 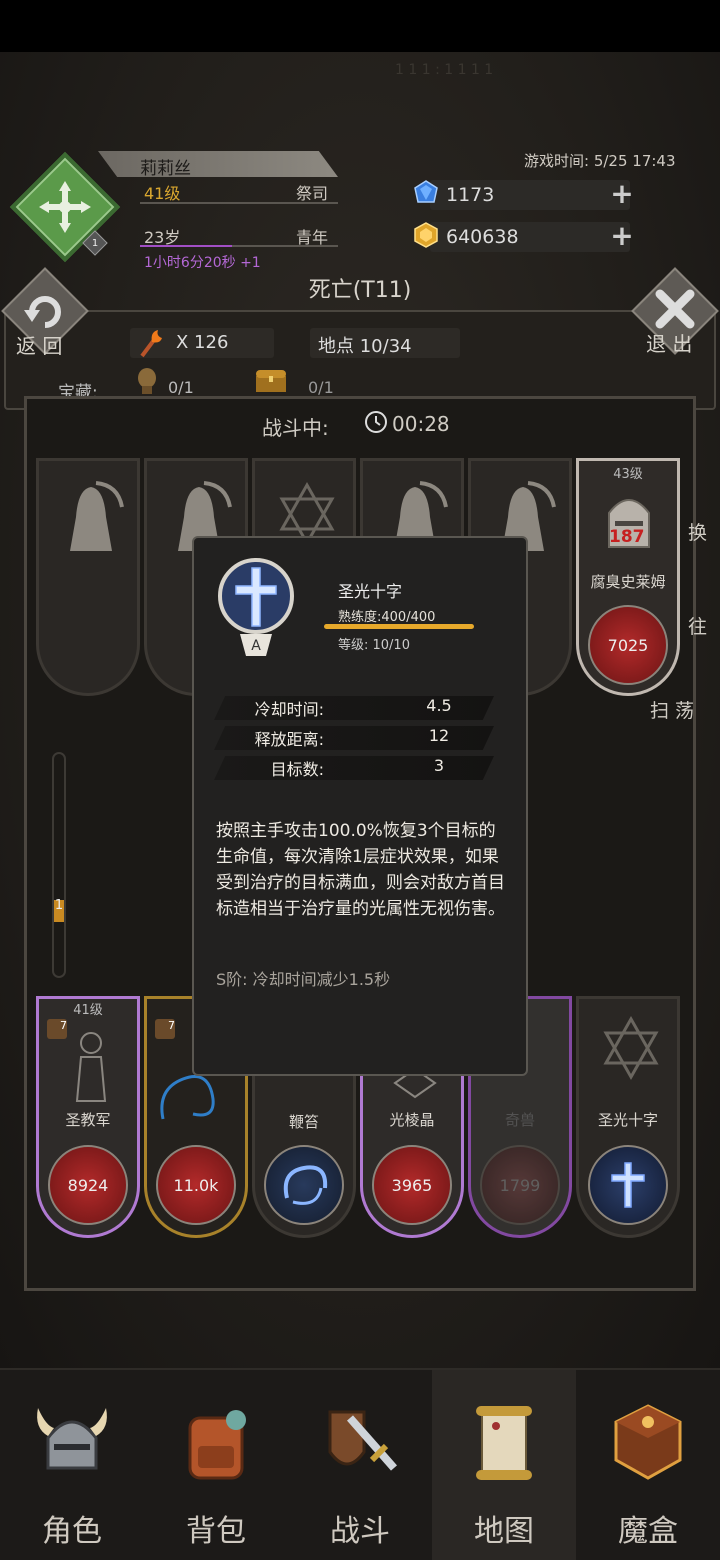 I want to click on attr-value: 12, so click(x=439, y=735).